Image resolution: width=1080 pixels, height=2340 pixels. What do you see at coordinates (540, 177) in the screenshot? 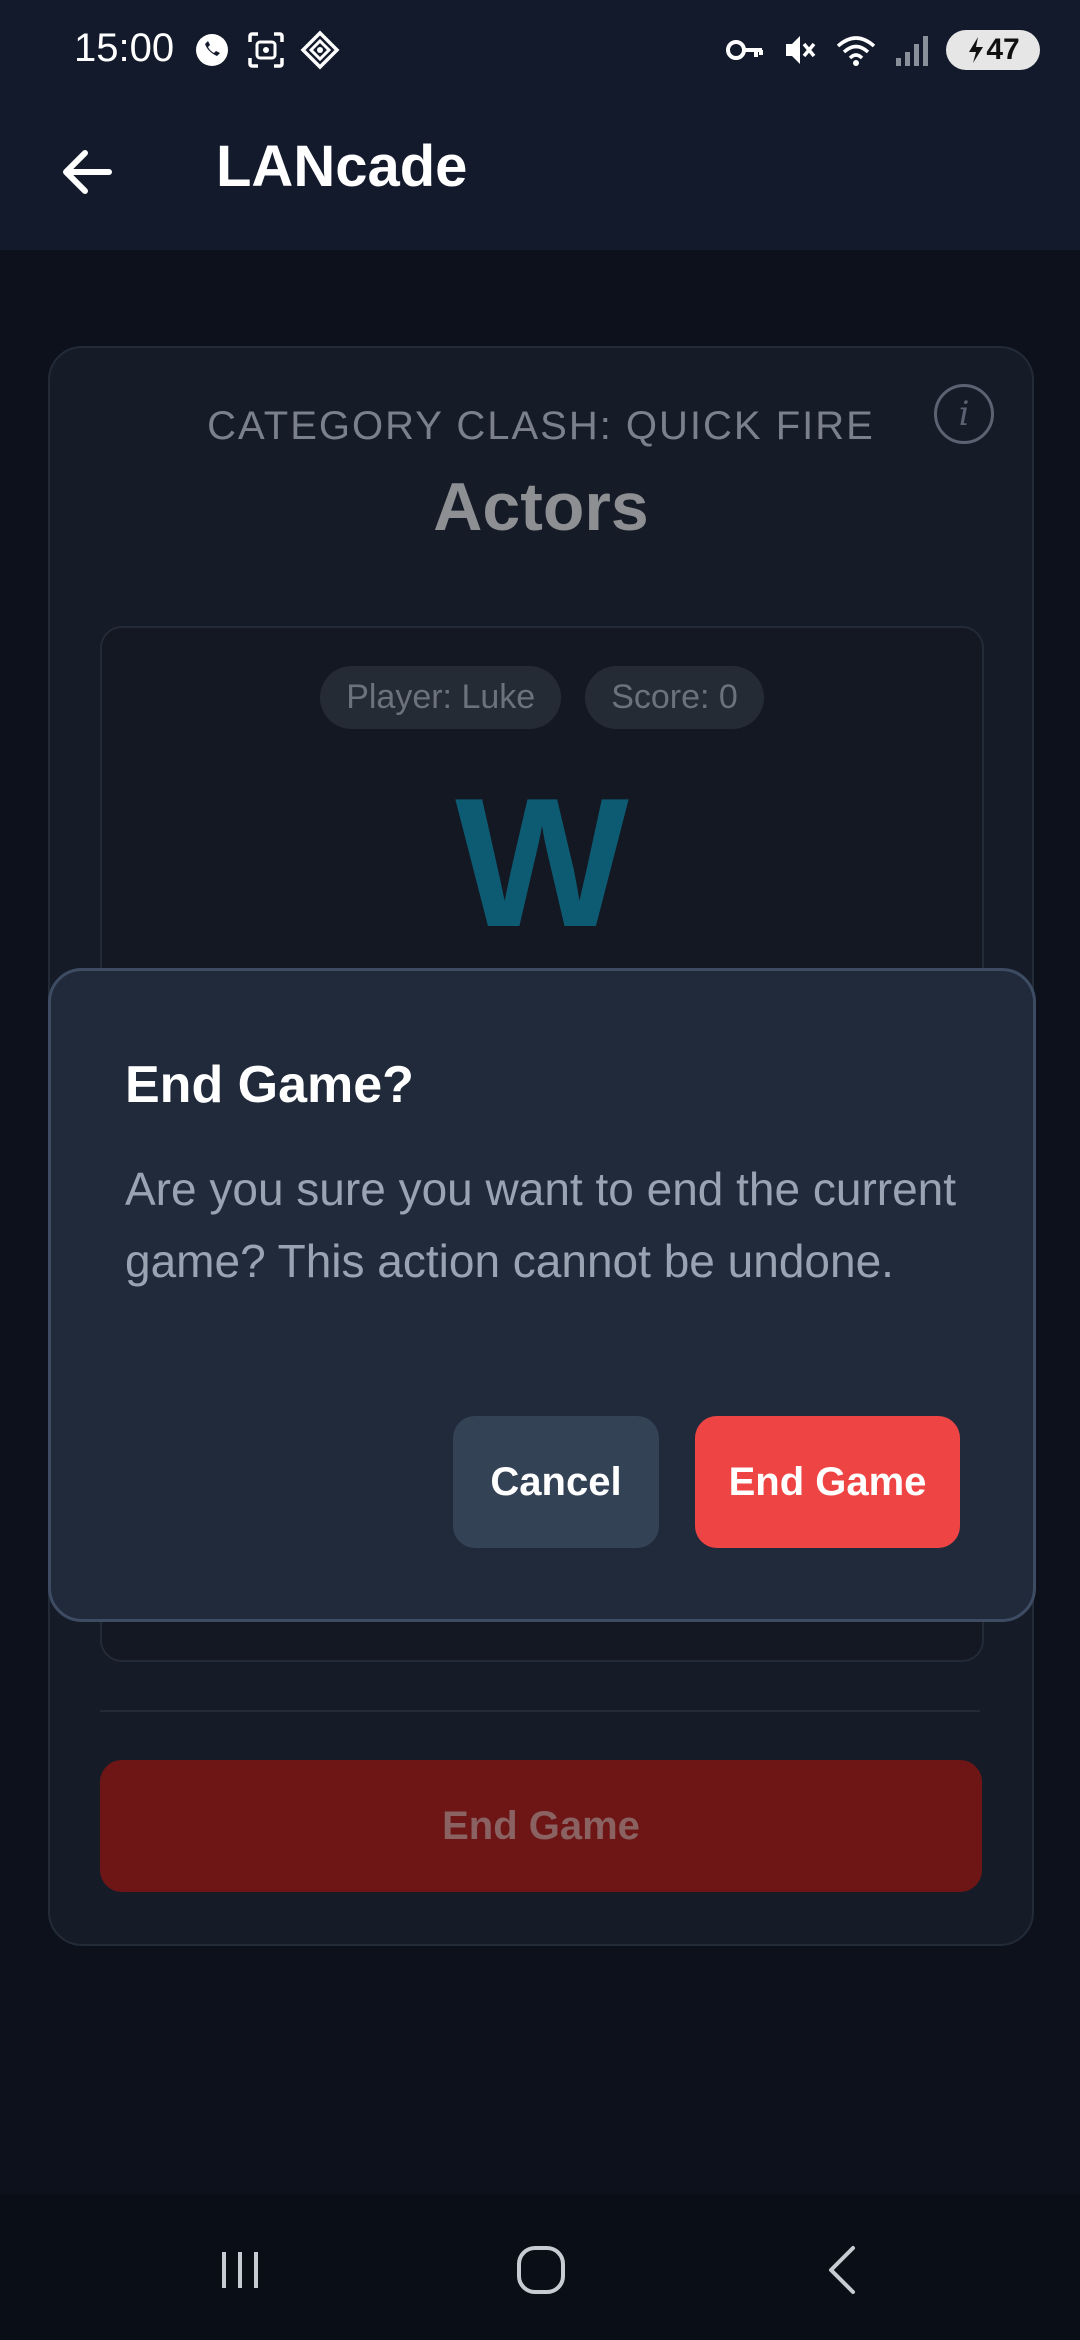
I see `app-bar: LANcade` at bounding box center [540, 177].